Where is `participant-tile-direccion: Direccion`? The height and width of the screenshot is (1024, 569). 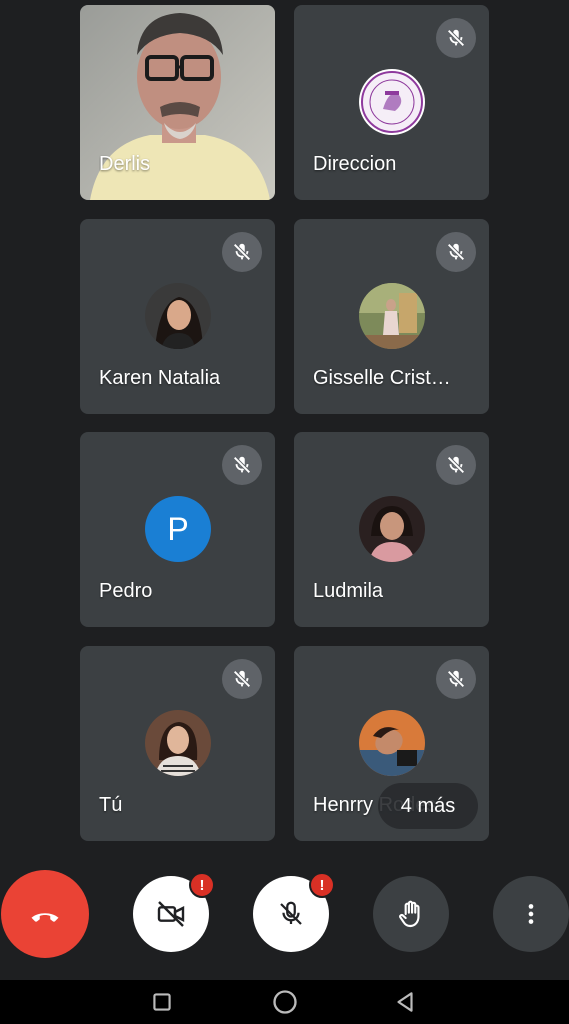 participant-tile-direccion: Direccion is located at coordinates (391, 102).